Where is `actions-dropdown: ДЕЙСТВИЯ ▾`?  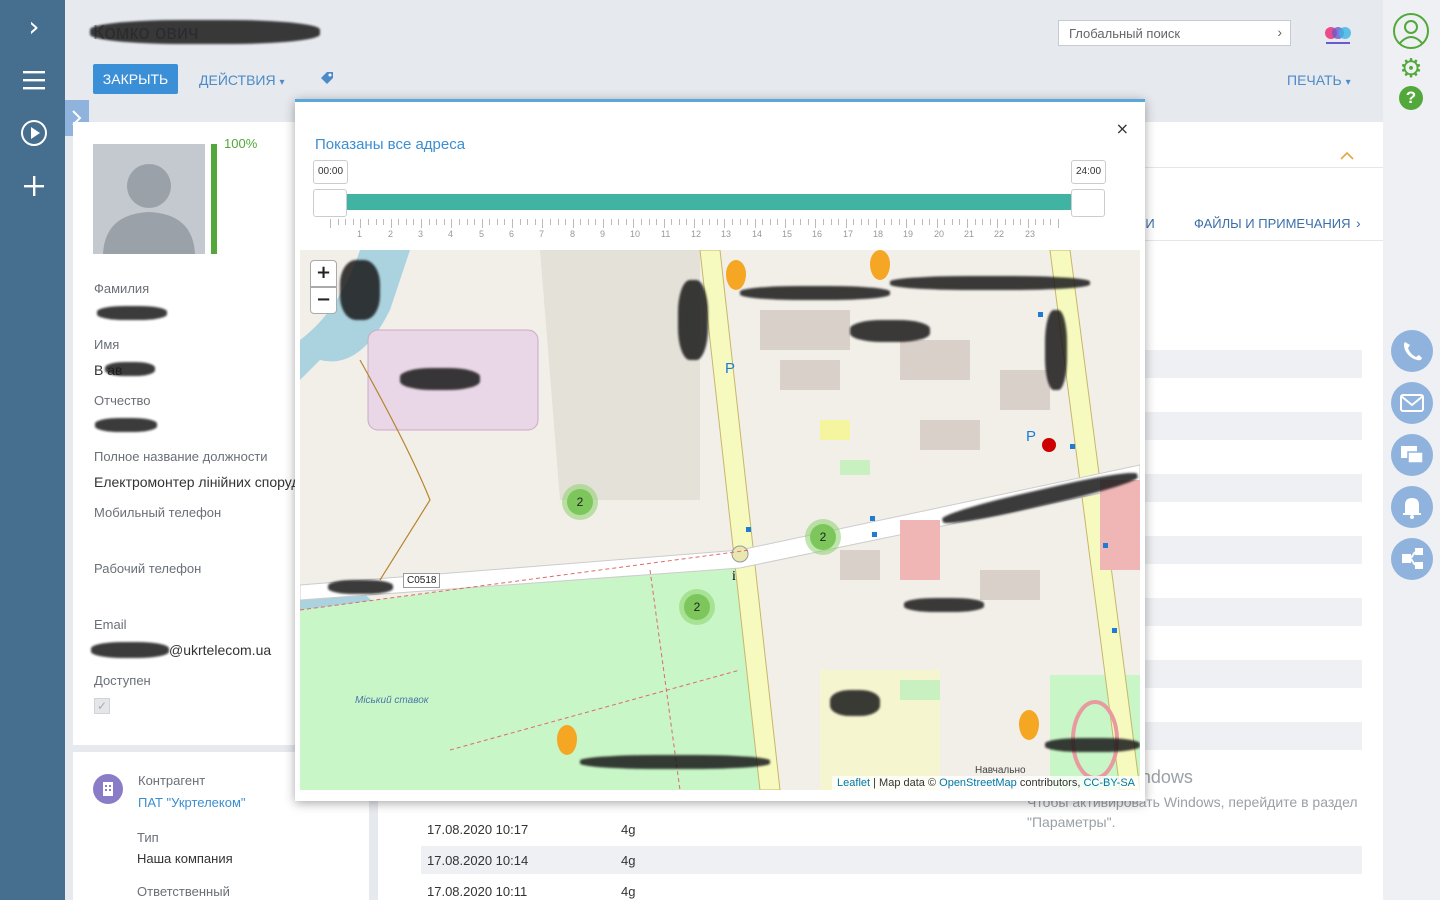 actions-dropdown: ДЕЙСТВИЯ ▾ is located at coordinates (242, 80).